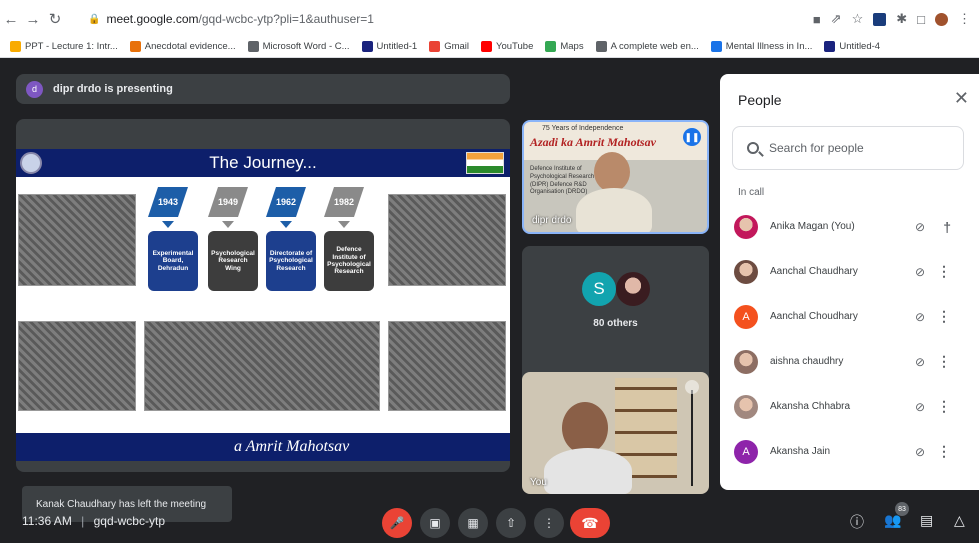 Image resolution: width=979 pixels, height=543 pixels. Describe the element at coordinates (814, 316) in the screenshot. I see `participant-name: Aanchal Choudhary` at that location.